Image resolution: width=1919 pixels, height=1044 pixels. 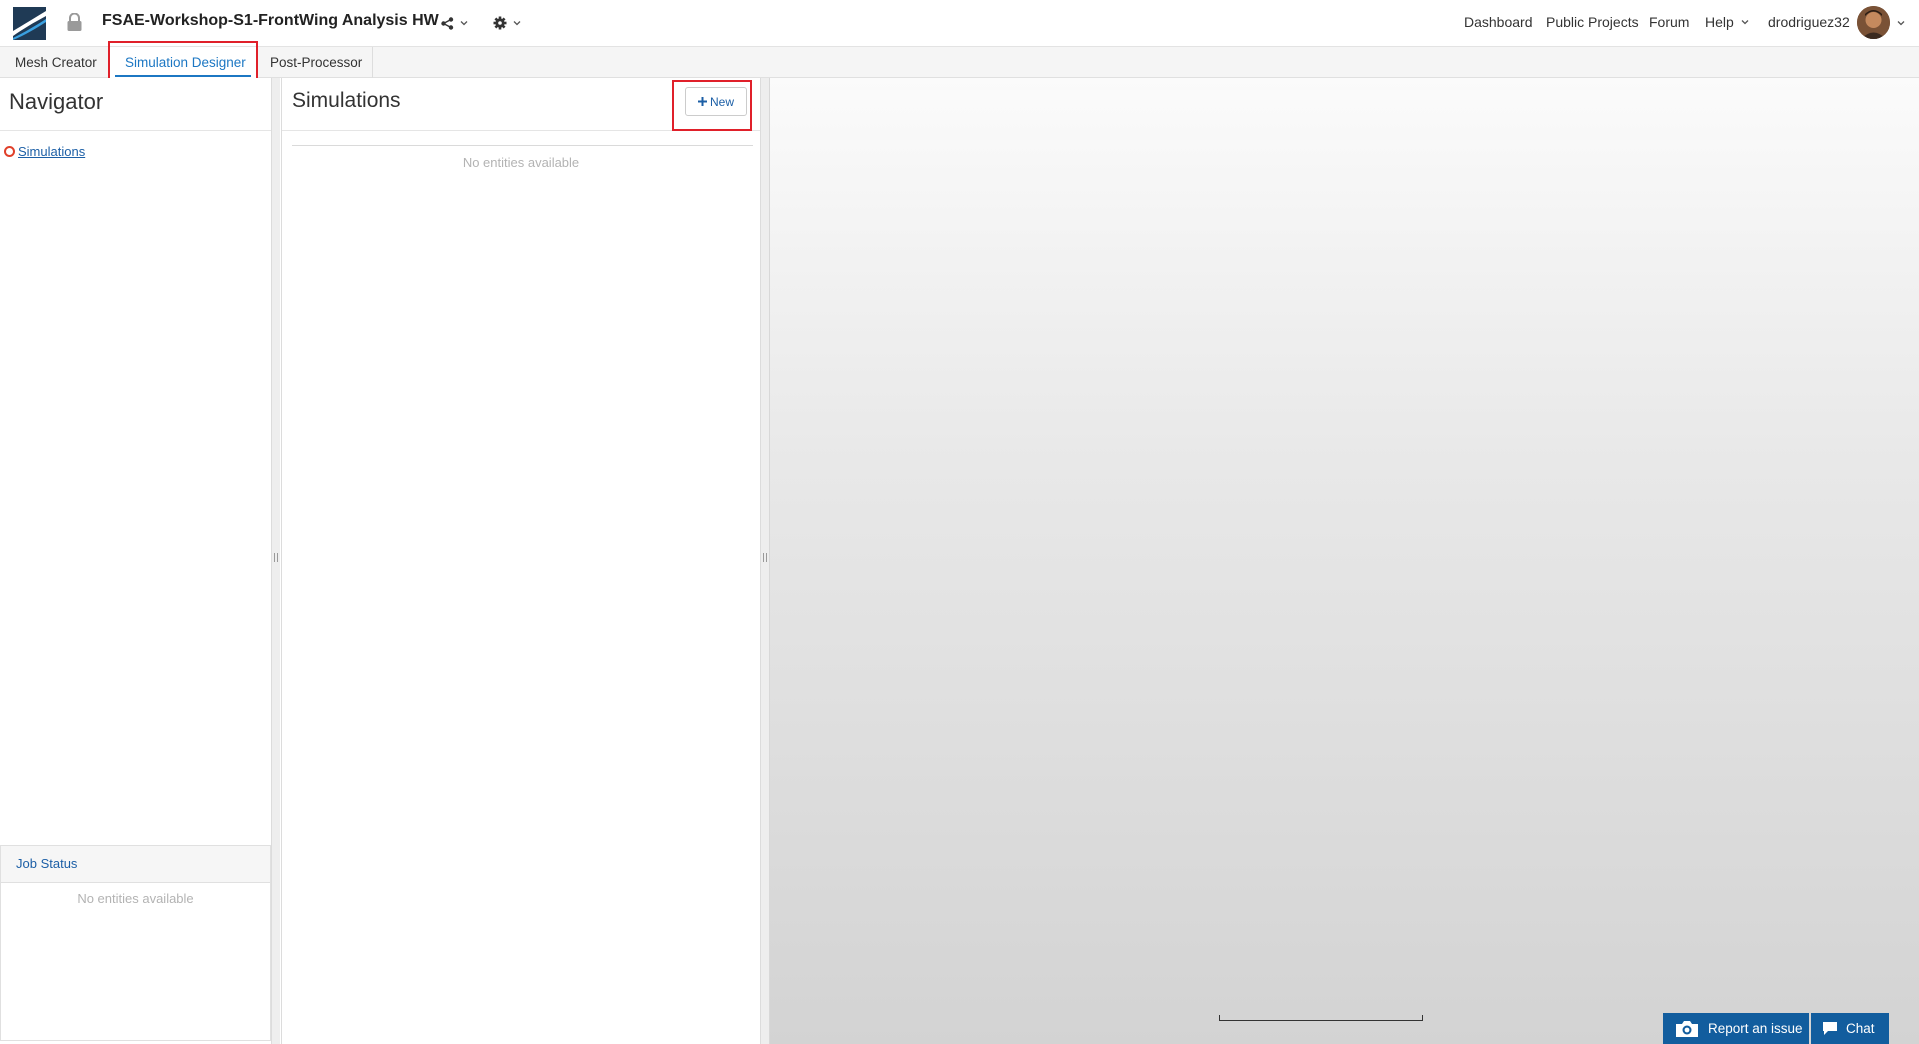 What do you see at coordinates (1669, 22) in the screenshot?
I see `nav-forum-link: Forum` at bounding box center [1669, 22].